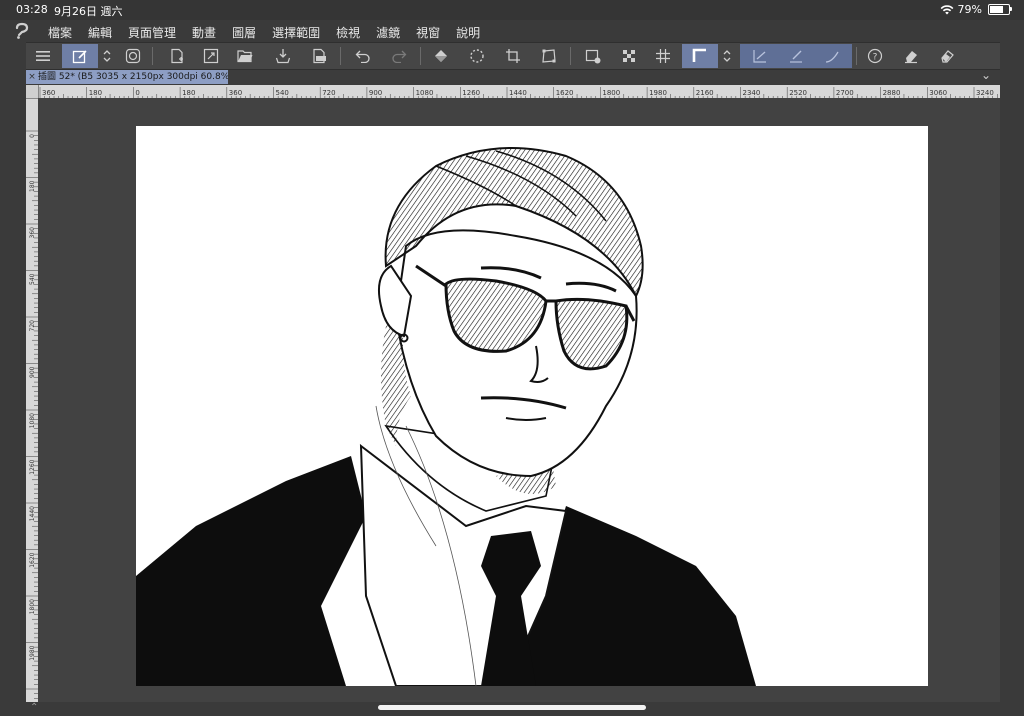 Image resolution: width=1024 pixels, height=716 pixels. What do you see at coordinates (133, 56) in the screenshot?
I see `spiral-icon` at bounding box center [133, 56].